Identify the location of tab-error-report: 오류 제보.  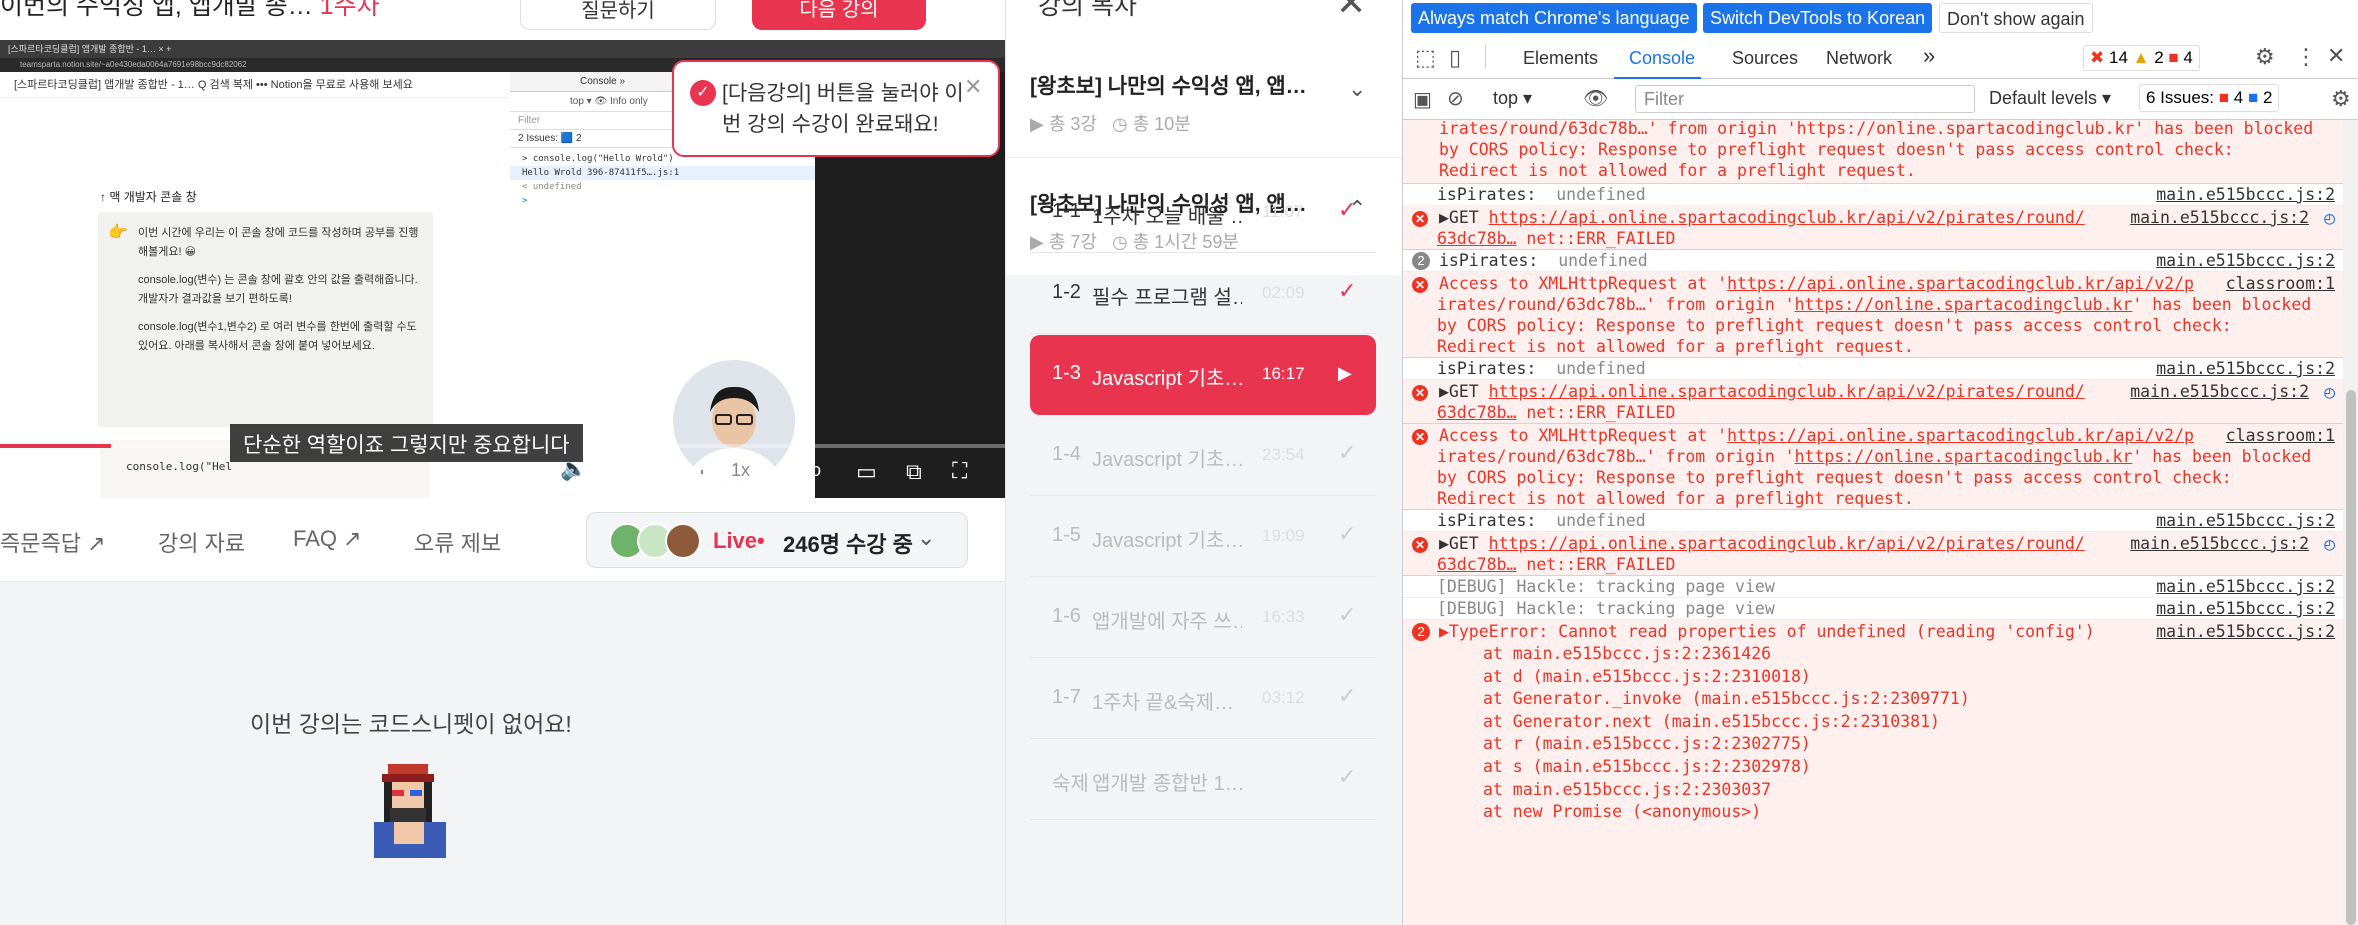
(457, 542).